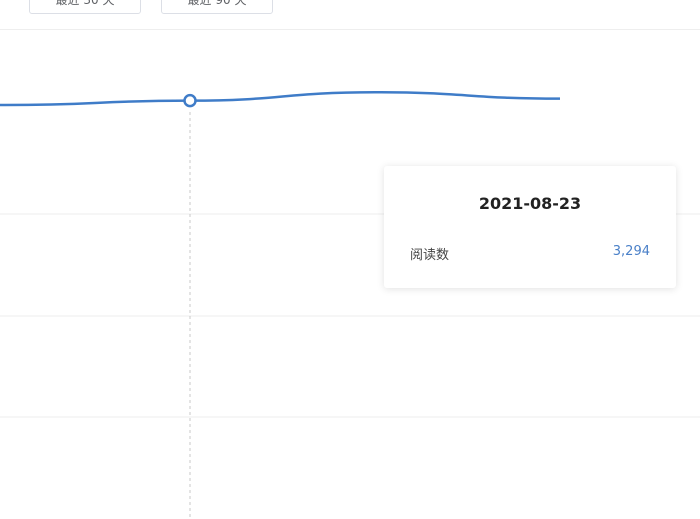  Describe the element at coordinates (190, 100) in the screenshot. I see `data-point-highlighted` at that location.